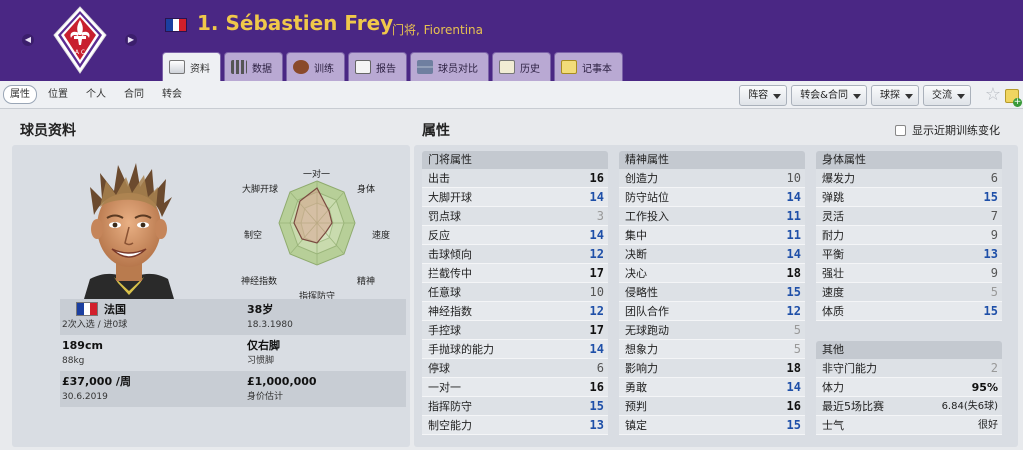 This screenshot has height=450, width=1023. What do you see at coordinates (253, 236) in the screenshot?
I see `radar-label-aerial: 制空` at bounding box center [253, 236].